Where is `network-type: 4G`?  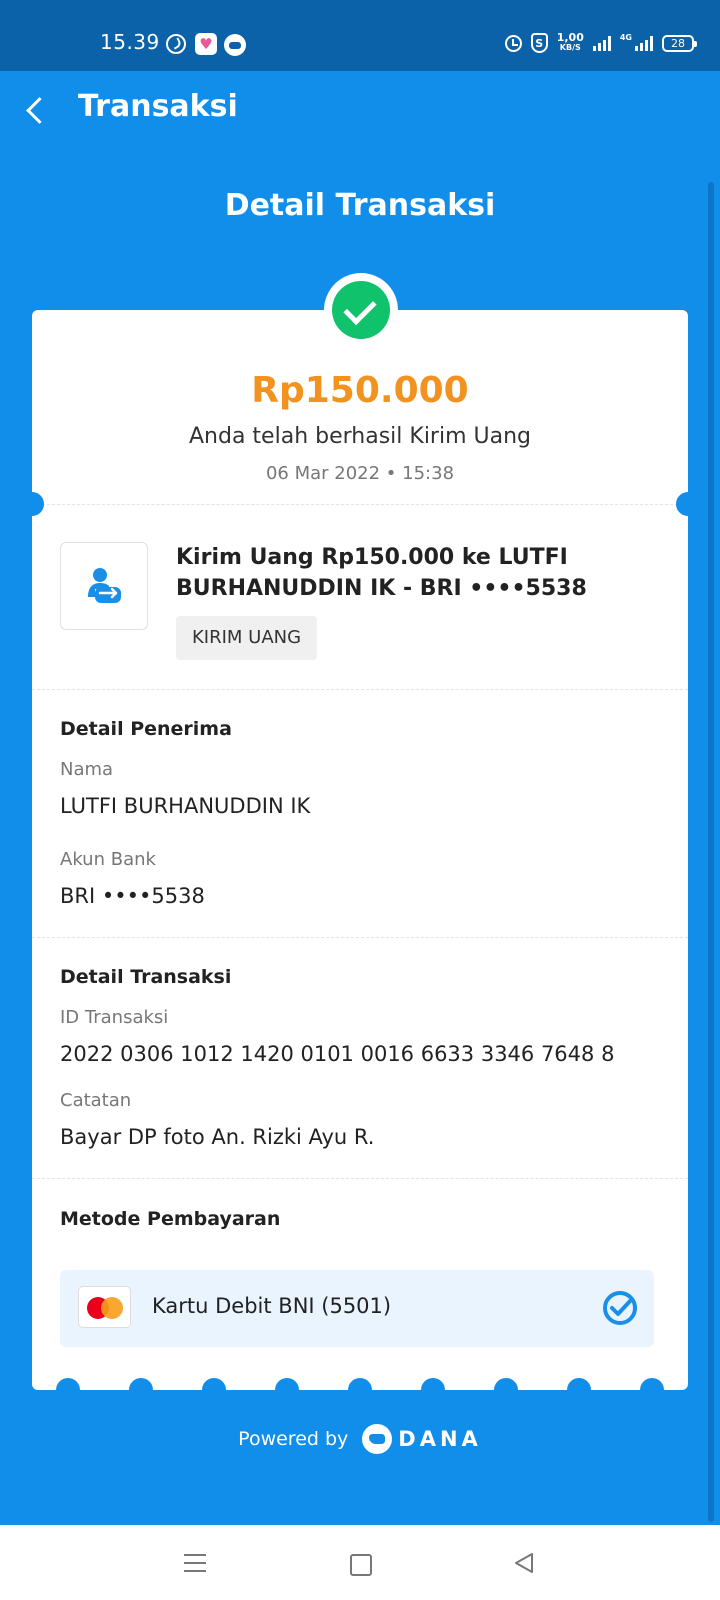 network-type: 4G is located at coordinates (625, 37).